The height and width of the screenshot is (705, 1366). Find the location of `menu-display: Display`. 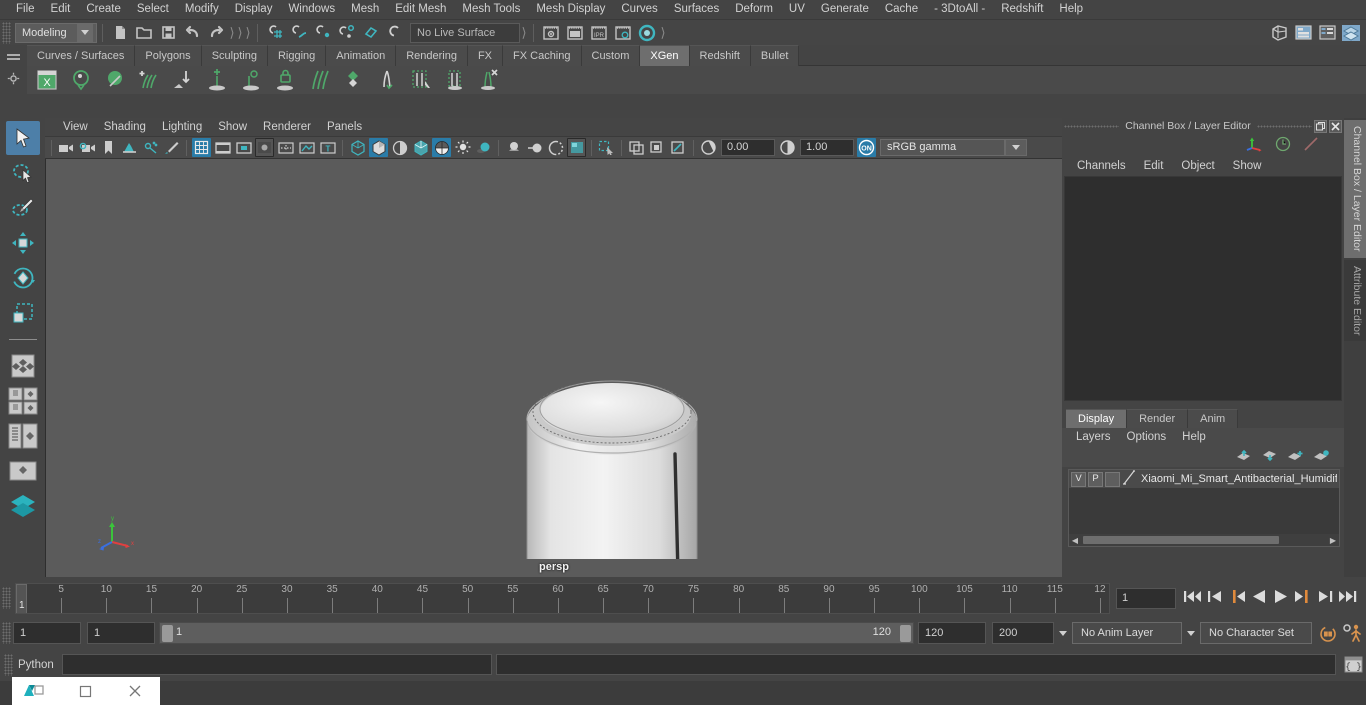

menu-display: Display is located at coordinates (254, 9).